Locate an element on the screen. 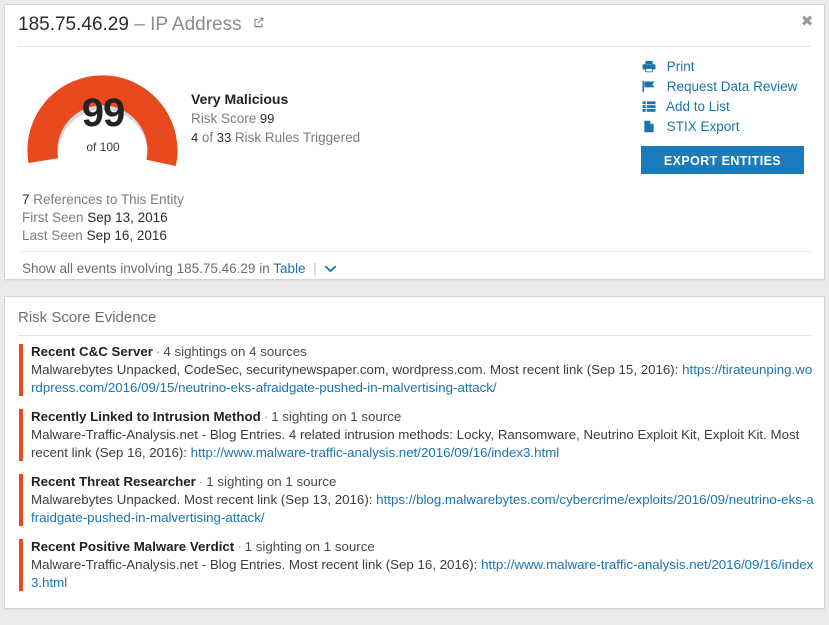  request-data-review-link: Request Data Review is located at coordinates (731, 87).